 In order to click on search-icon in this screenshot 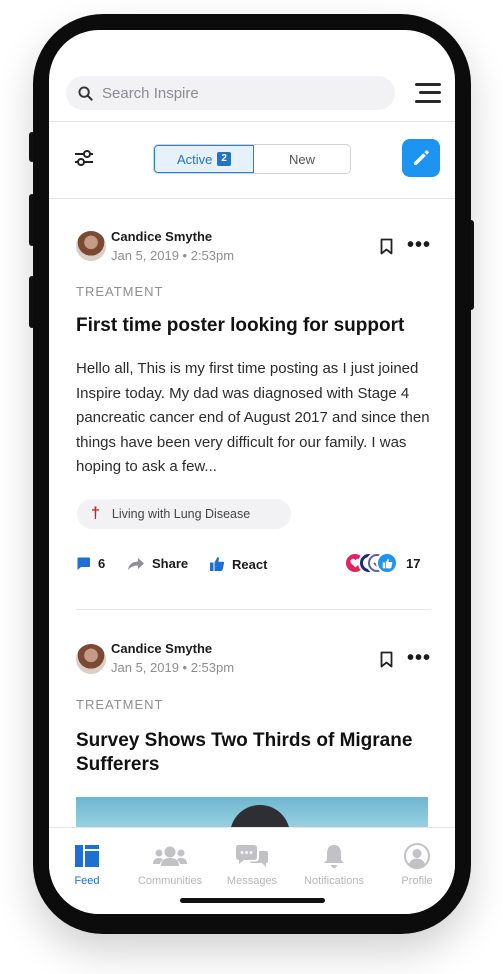, I will do `click(85, 93)`.